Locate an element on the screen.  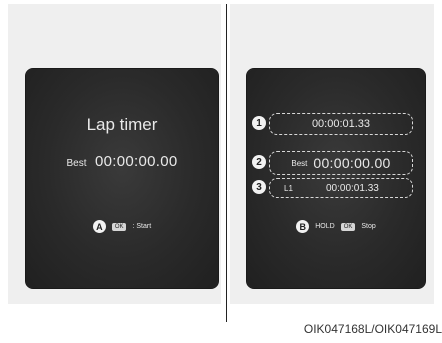
callout-b-icon: B is located at coordinates (303, 226).